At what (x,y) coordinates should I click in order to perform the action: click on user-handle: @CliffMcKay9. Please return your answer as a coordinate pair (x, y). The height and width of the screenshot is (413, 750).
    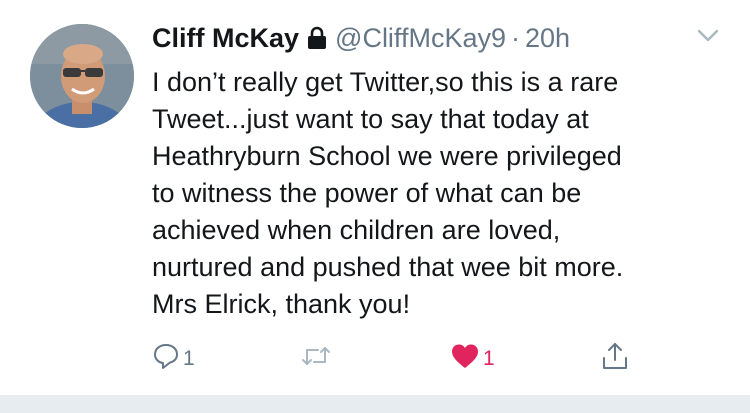
    Looking at the image, I should click on (420, 38).